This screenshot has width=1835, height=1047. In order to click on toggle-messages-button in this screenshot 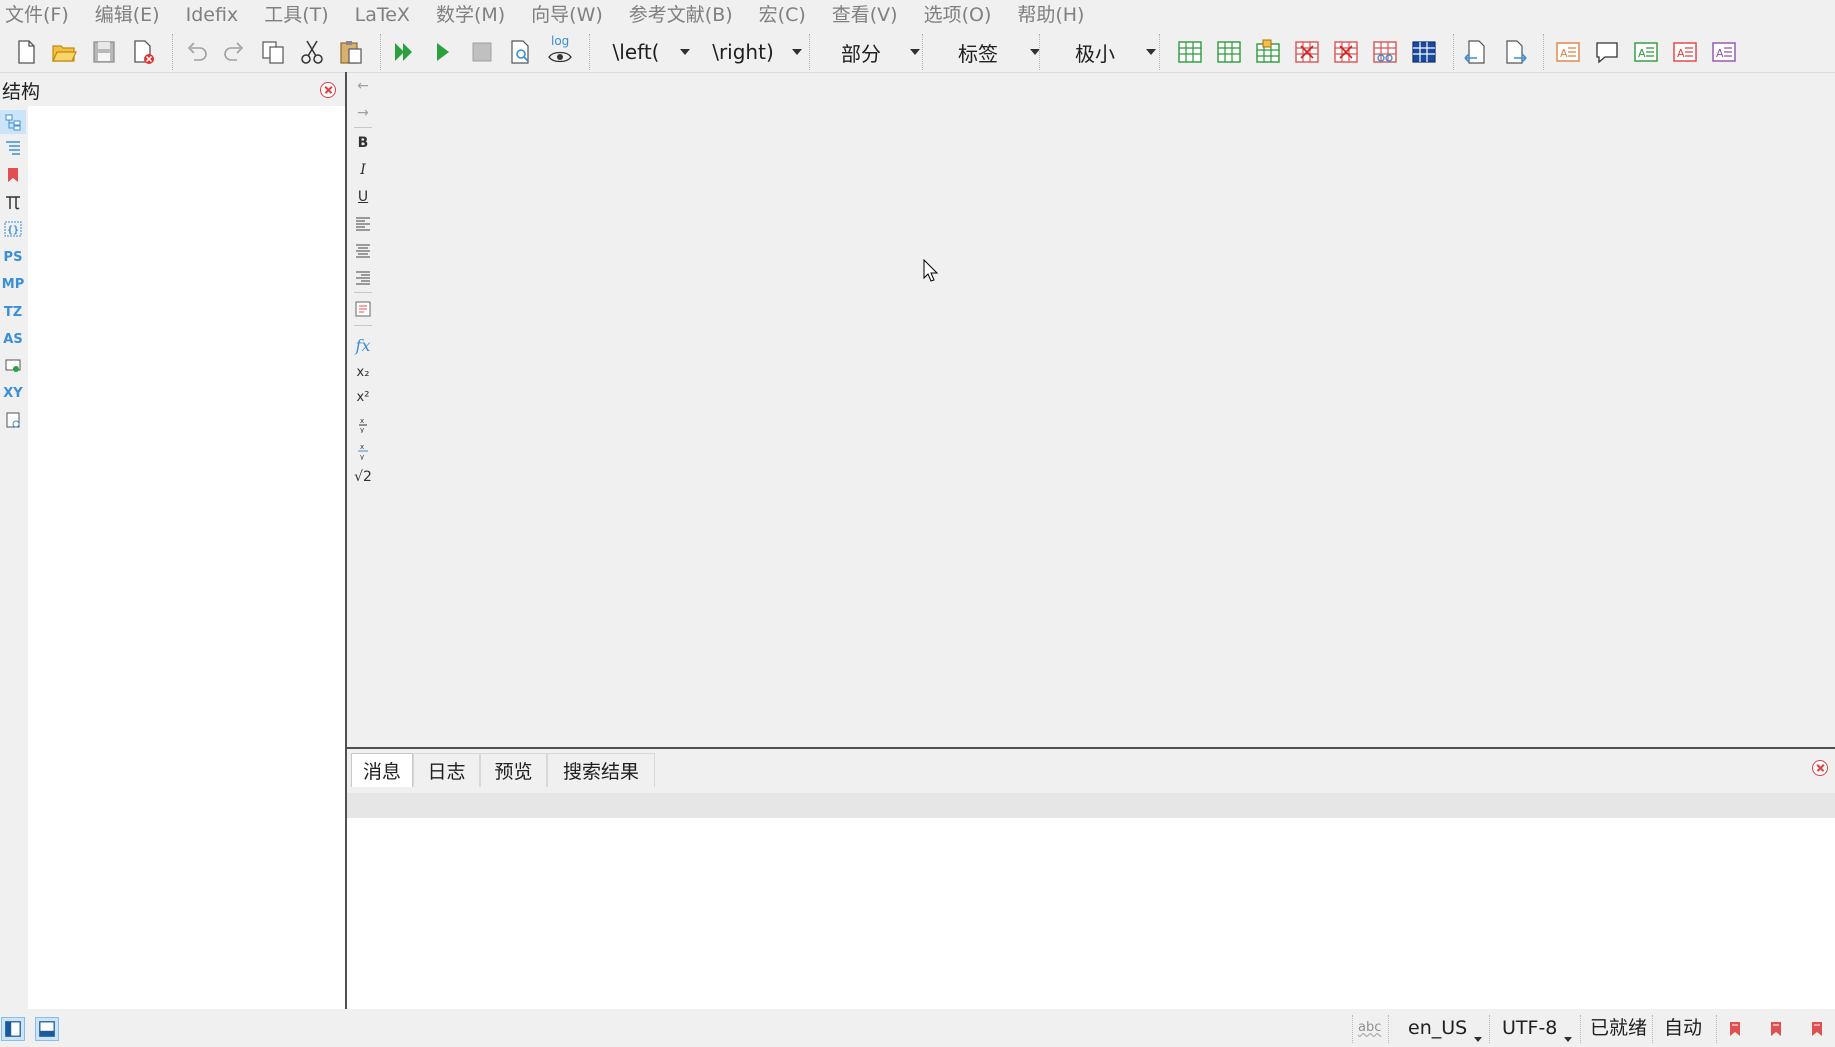, I will do `click(47, 1029)`.